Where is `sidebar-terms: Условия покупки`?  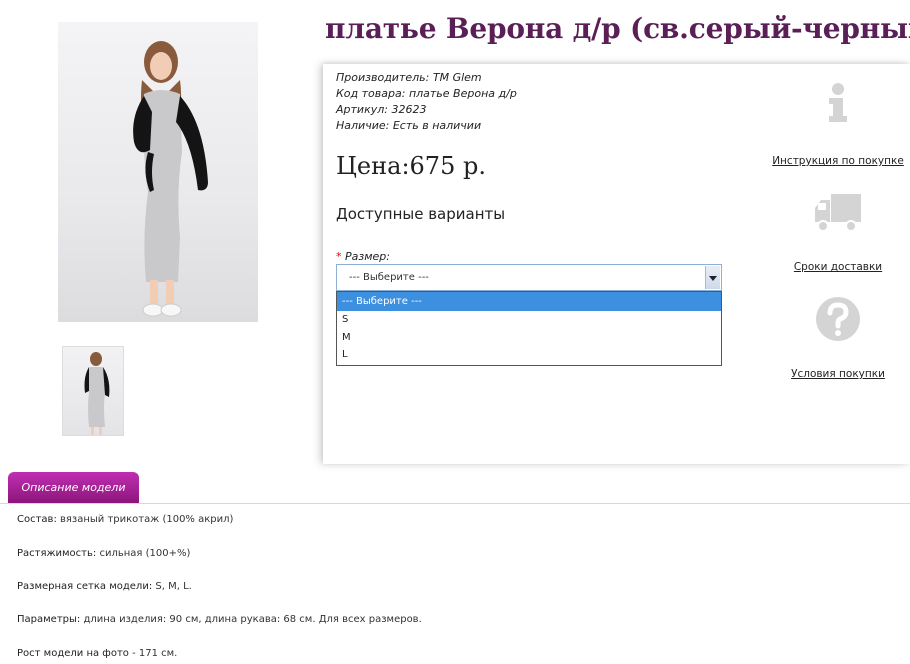 sidebar-terms: Условия покупки is located at coordinates (838, 341).